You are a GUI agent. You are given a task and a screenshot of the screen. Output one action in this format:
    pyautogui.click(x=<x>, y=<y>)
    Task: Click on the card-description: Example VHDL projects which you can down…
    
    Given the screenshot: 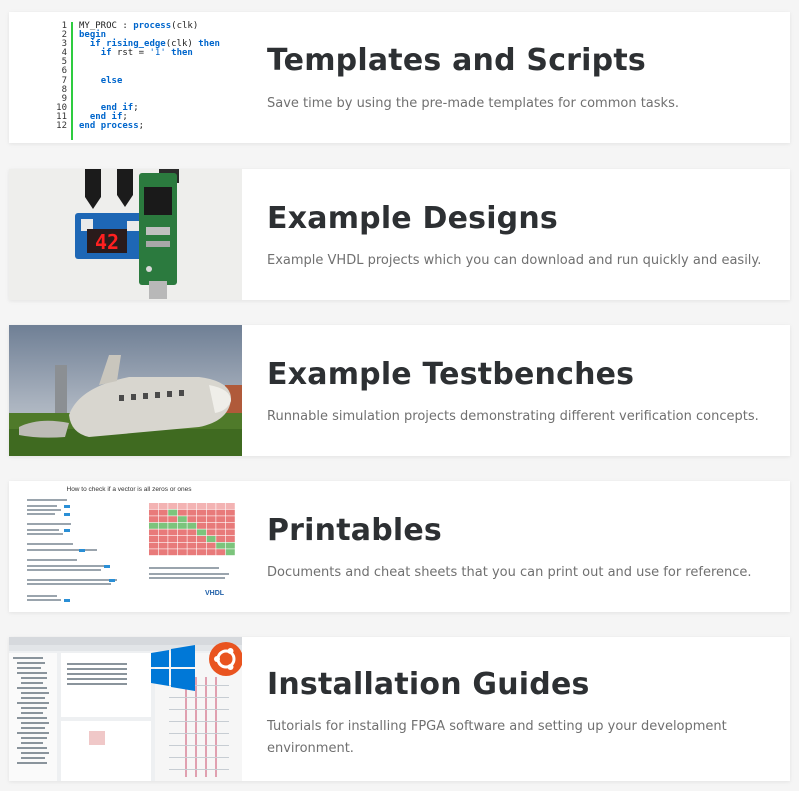 What is the action you would take?
    pyautogui.click(x=514, y=260)
    